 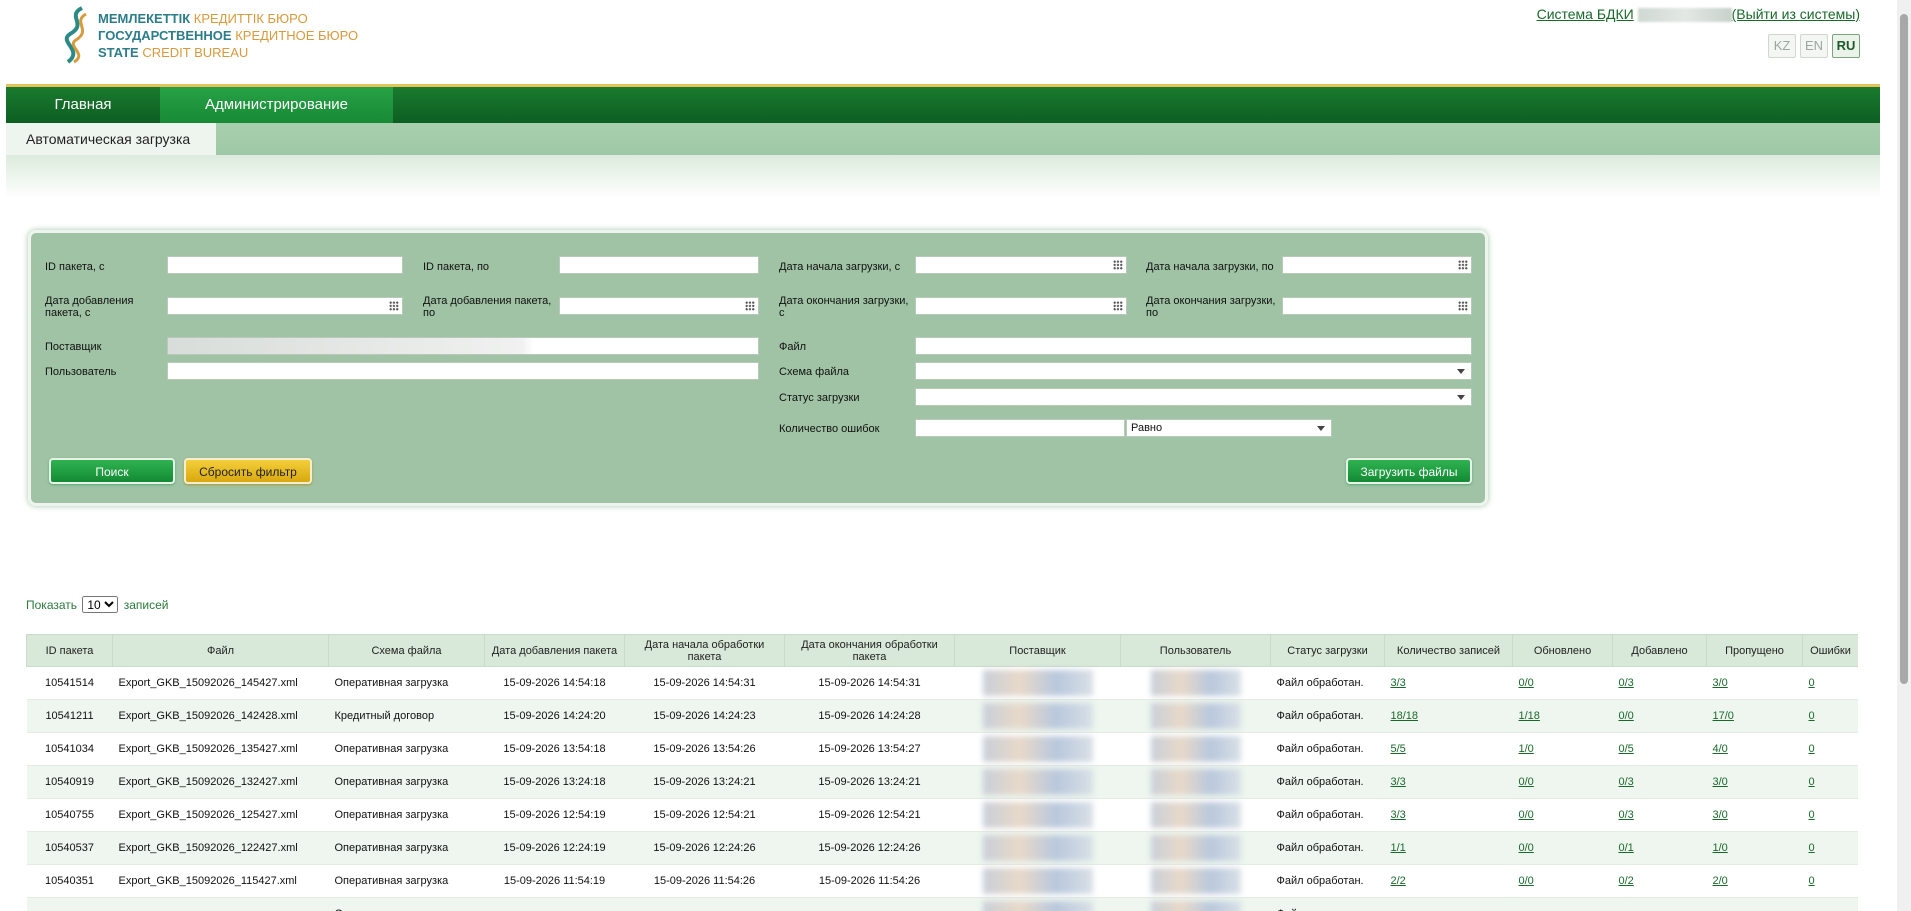 I want to click on upload-files-button: Загрузить файлы, so click(x=1409, y=471).